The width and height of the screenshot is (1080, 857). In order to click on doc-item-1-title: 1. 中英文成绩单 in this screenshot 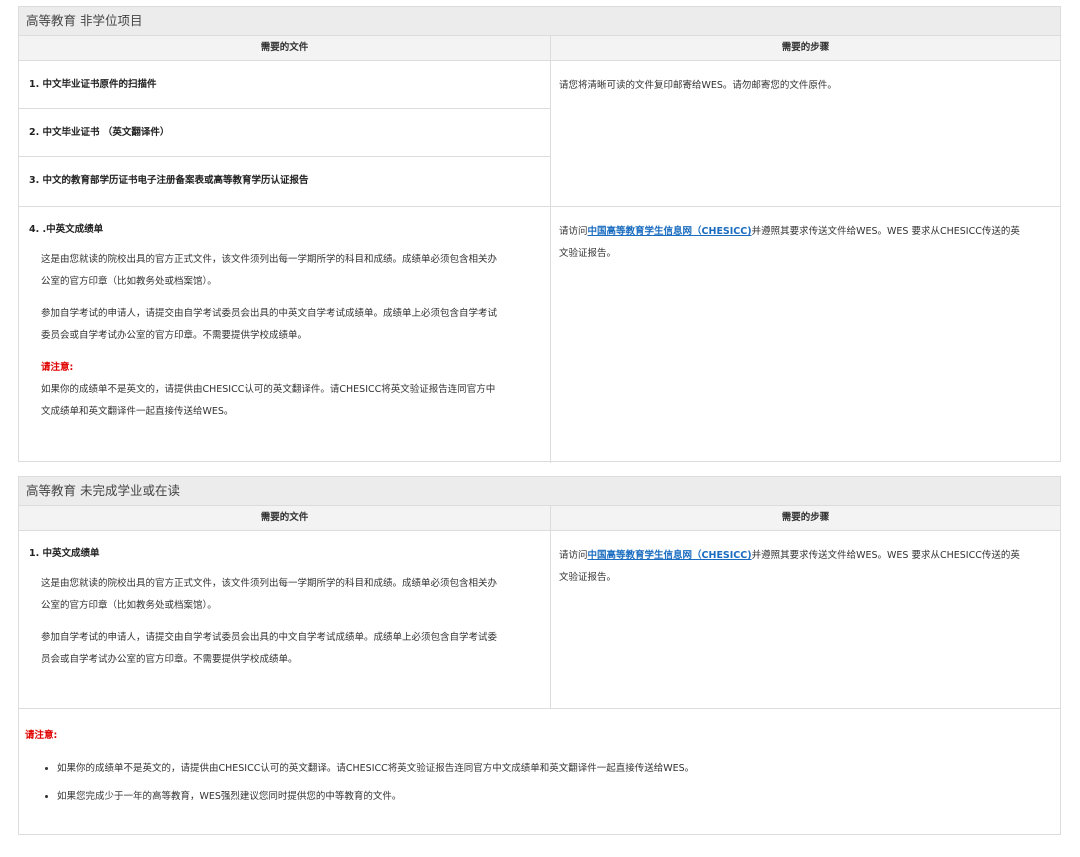, I will do `click(64, 553)`.